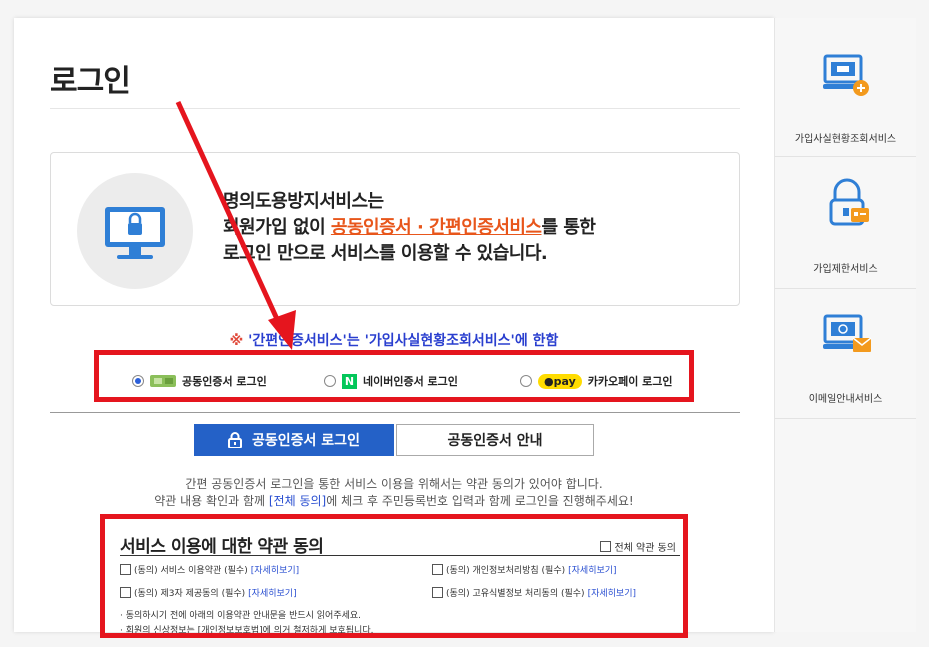 Image resolution: width=929 pixels, height=647 pixels. Describe the element at coordinates (235, 225) in the screenshot. I see `annotation-arrow-icon` at that location.